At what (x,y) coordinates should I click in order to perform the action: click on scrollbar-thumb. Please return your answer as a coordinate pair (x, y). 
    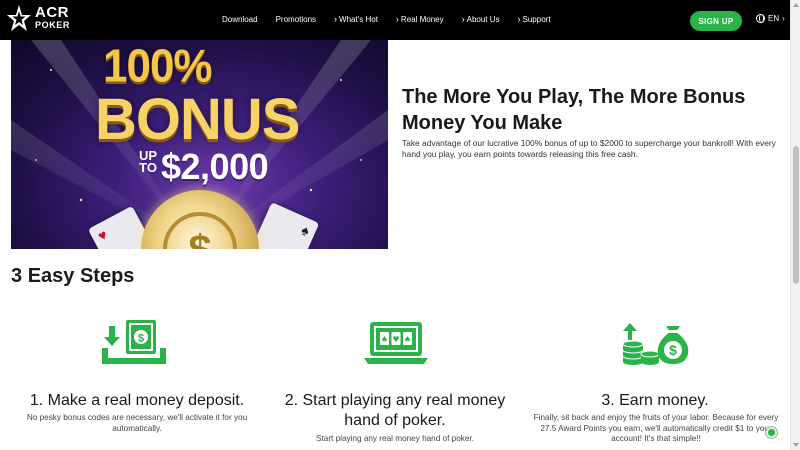
    Looking at the image, I should click on (796, 215).